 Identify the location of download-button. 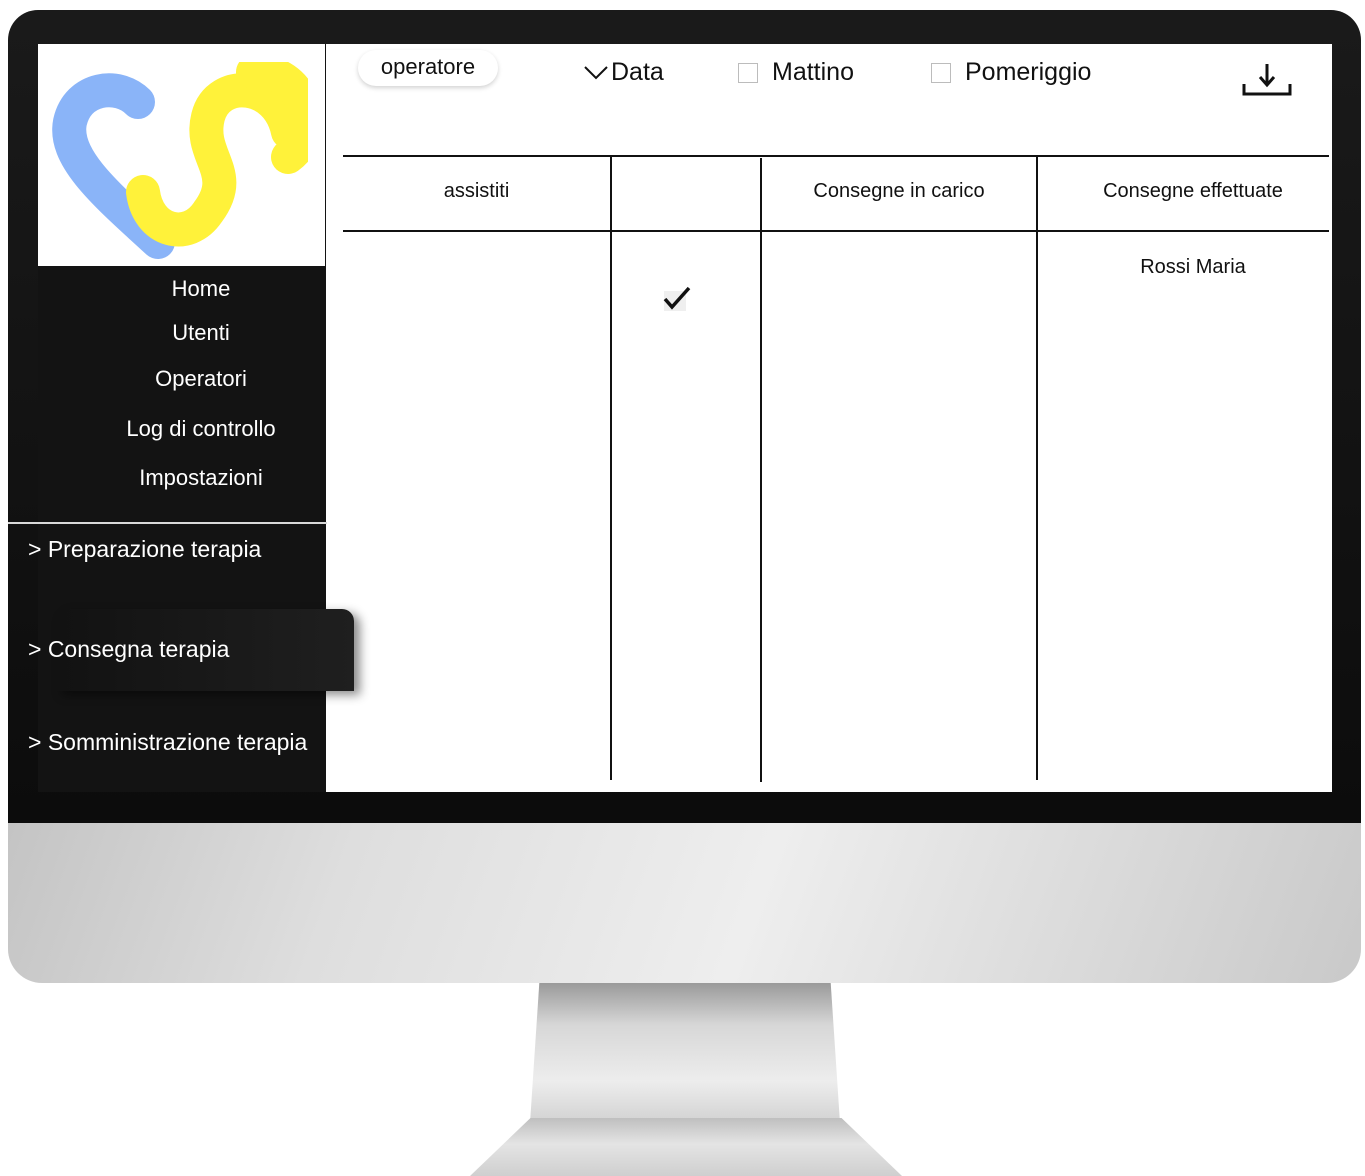
(1267, 82).